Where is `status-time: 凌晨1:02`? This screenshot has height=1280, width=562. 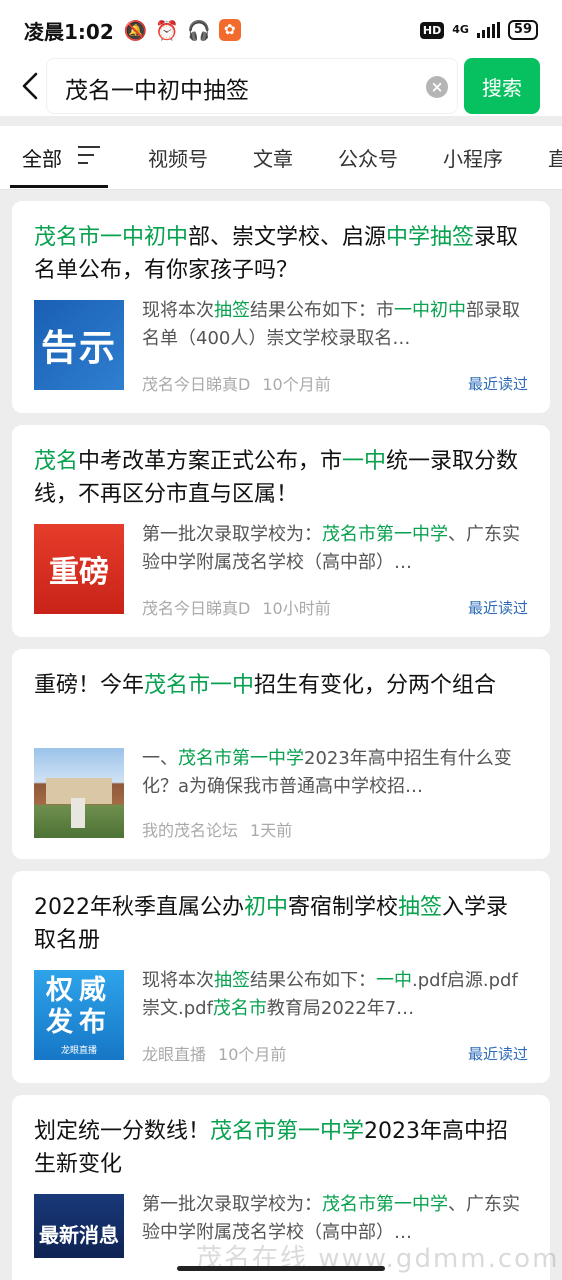
status-time: 凌晨1:02 is located at coordinates (69, 31).